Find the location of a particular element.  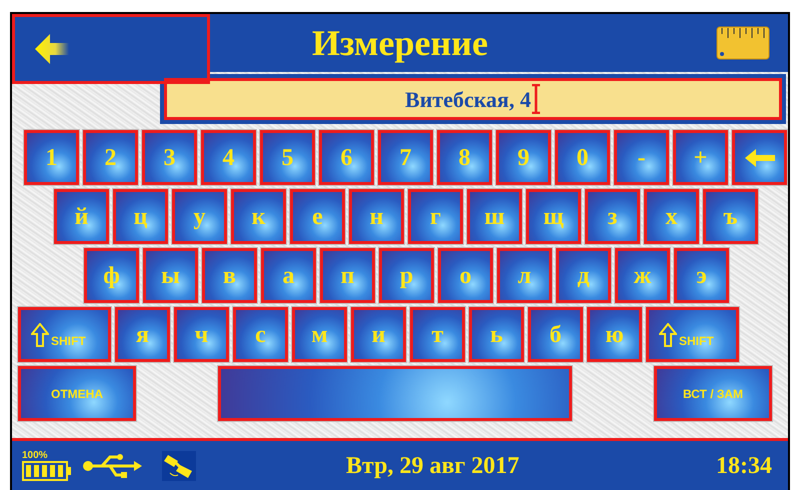

key: п is located at coordinates (347, 275).